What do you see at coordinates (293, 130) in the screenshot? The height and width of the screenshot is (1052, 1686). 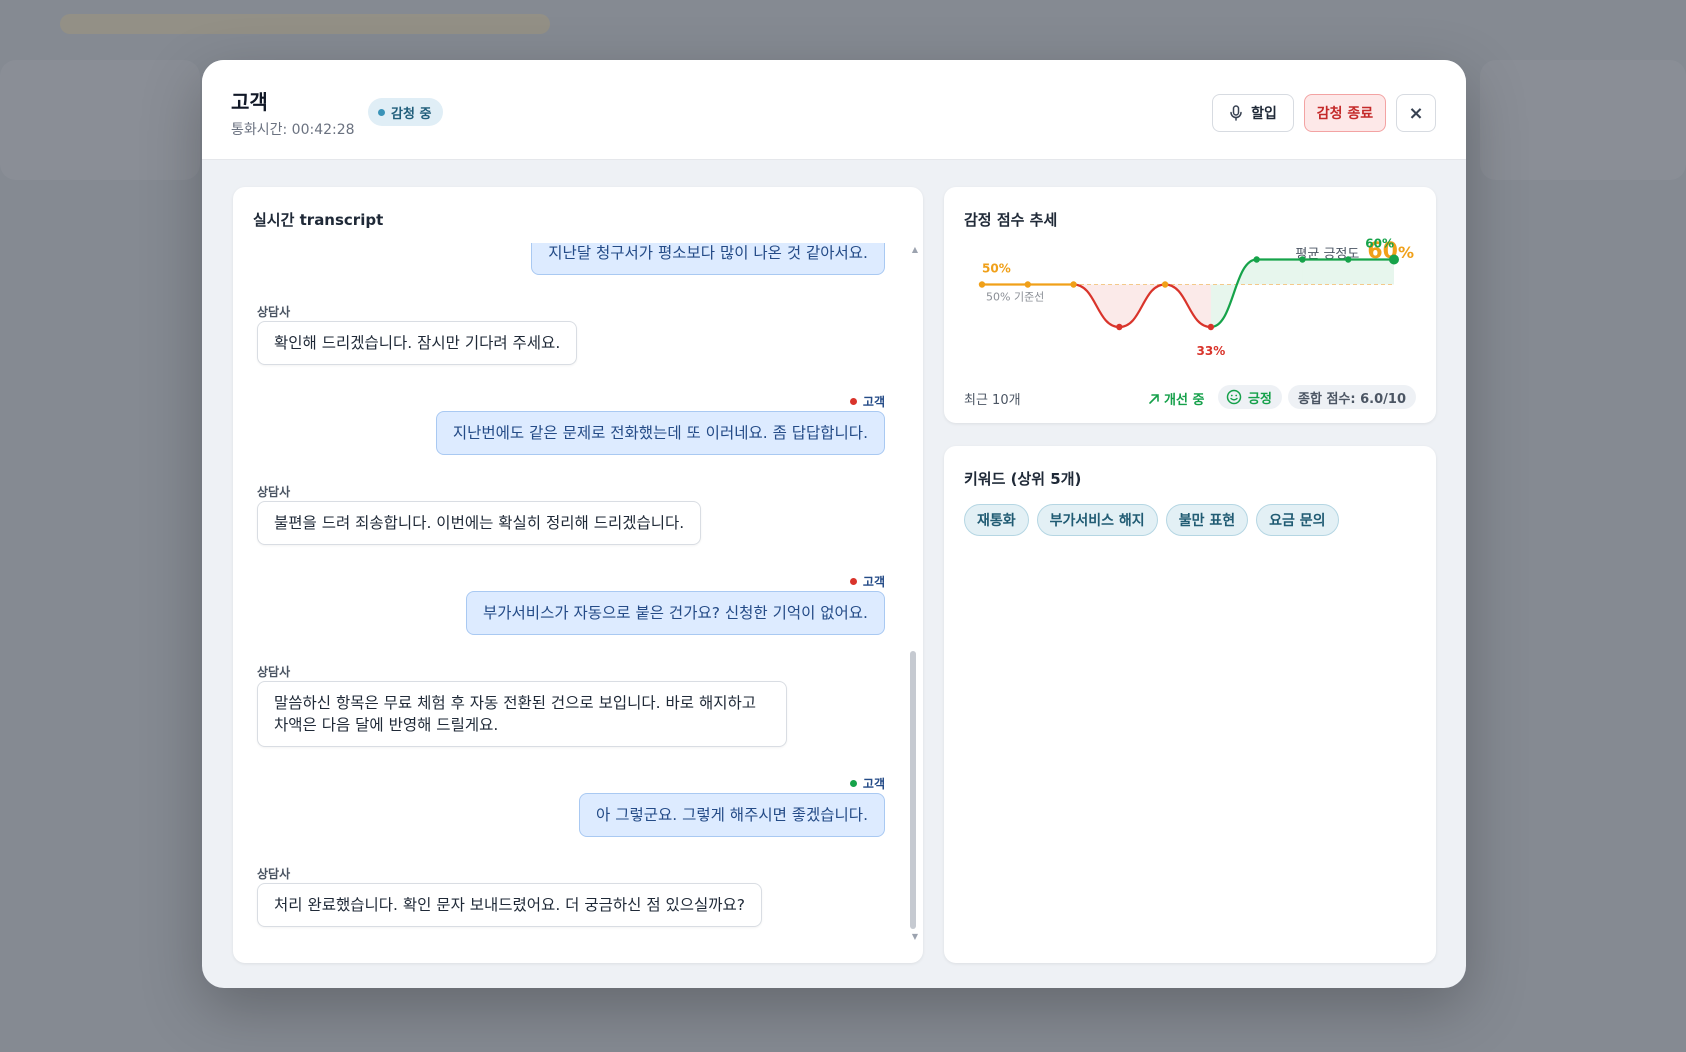 I see `call-duration: 통화시간: 00:42:28` at bounding box center [293, 130].